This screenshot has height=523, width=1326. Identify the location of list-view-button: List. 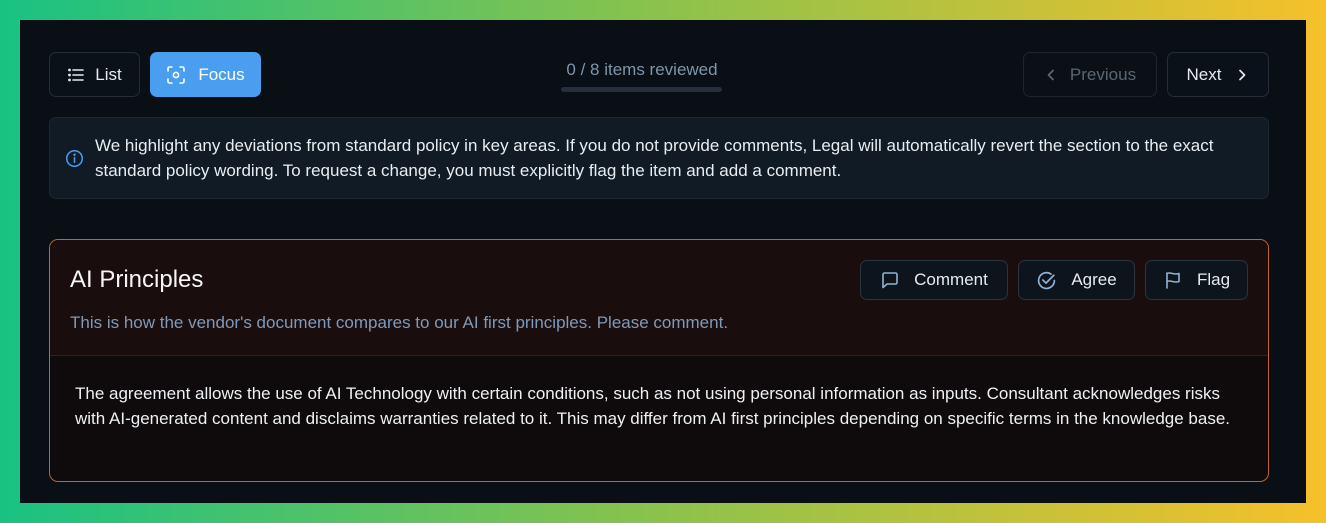
(94, 74).